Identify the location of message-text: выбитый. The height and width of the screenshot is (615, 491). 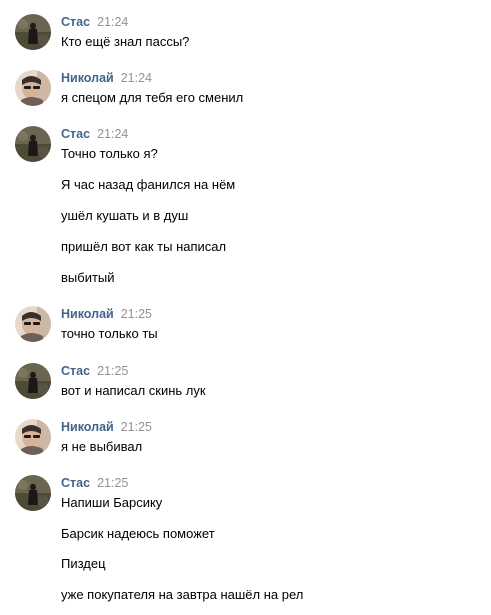
(88, 277).